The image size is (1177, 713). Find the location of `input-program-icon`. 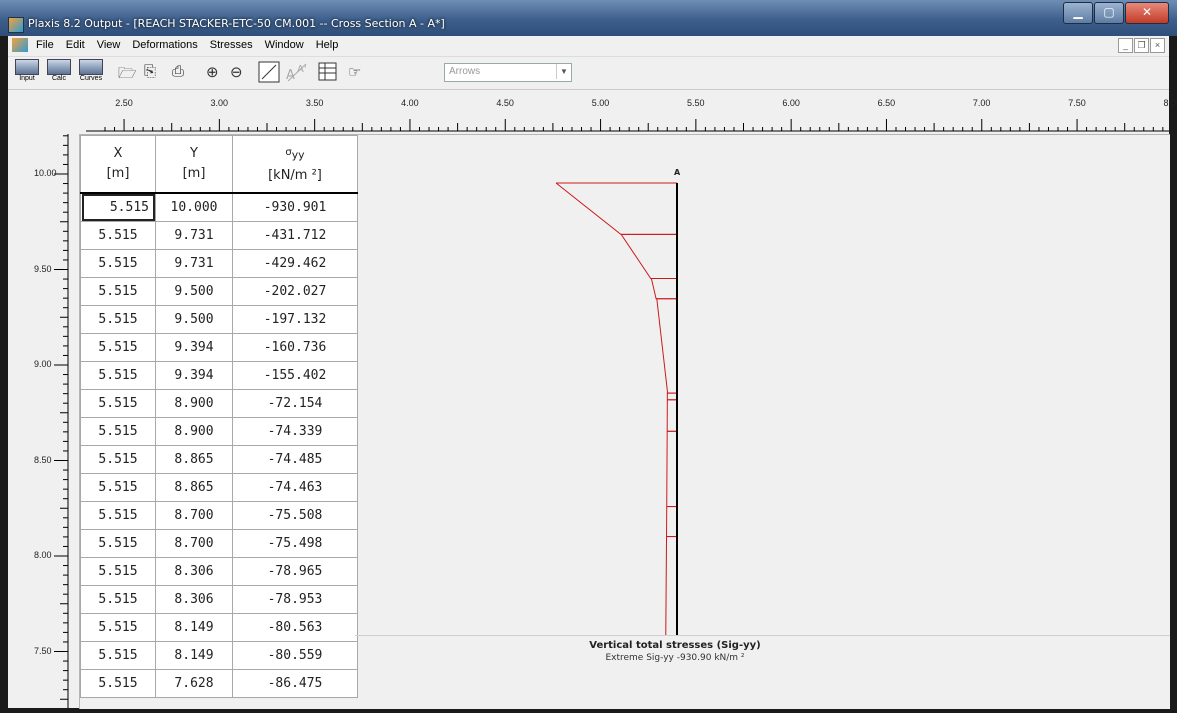

input-program-icon is located at coordinates (27, 67).